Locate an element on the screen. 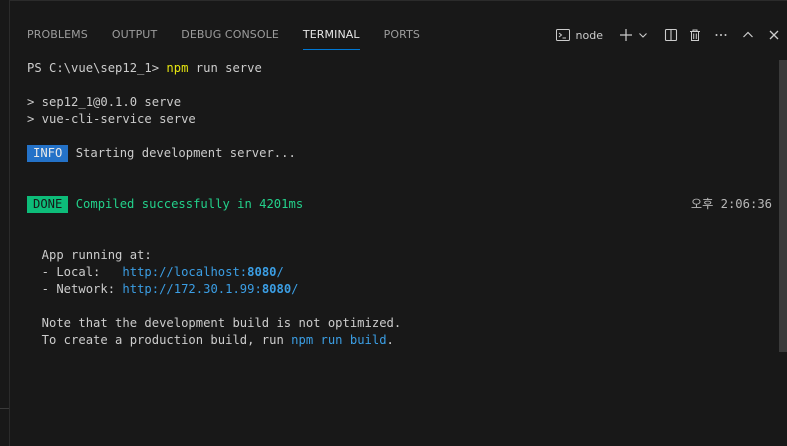 This screenshot has height=446, width=787. command-args: run serve is located at coordinates (225, 68).